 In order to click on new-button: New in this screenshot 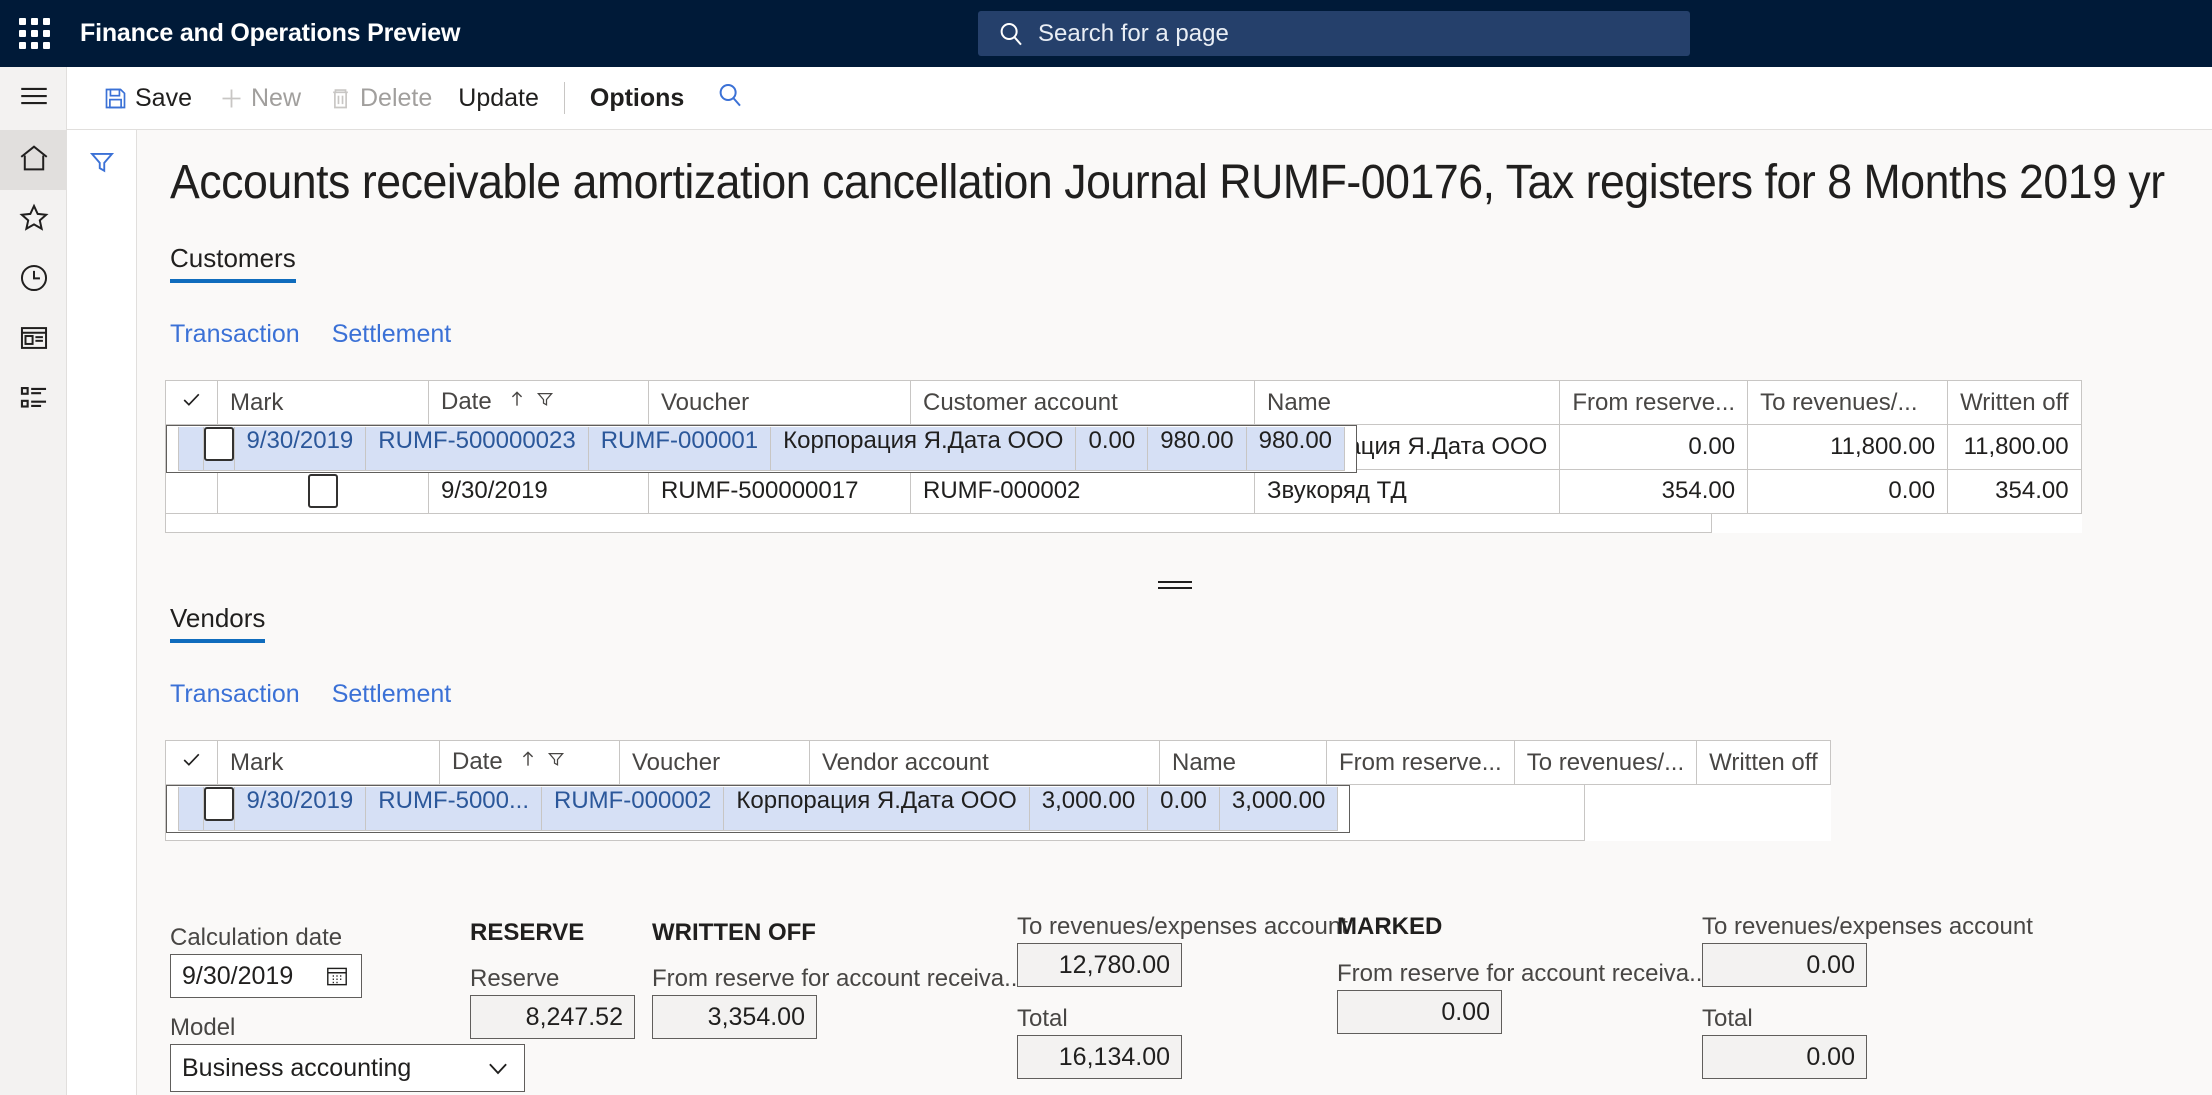, I will do `click(259, 98)`.